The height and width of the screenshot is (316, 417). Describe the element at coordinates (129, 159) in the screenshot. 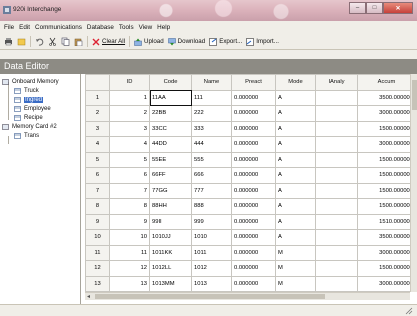

I see `cell-id: 5` at that location.